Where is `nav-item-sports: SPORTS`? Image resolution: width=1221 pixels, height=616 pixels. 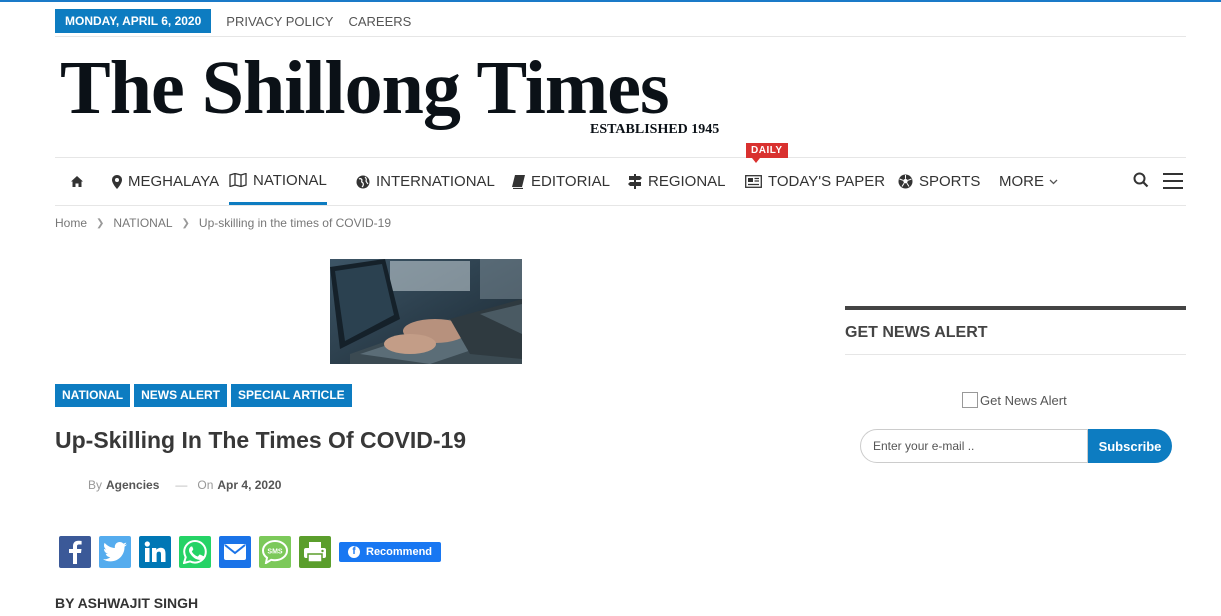 nav-item-sports: SPORTS is located at coordinates (939, 181).